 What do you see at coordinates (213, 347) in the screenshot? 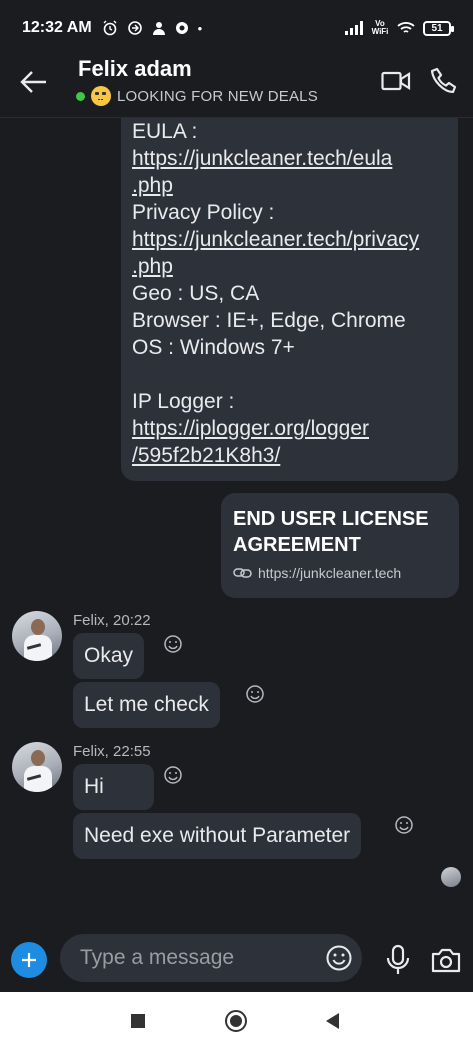
I see `message-text-line: OS : Windows 7+` at bounding box center [213, 347].